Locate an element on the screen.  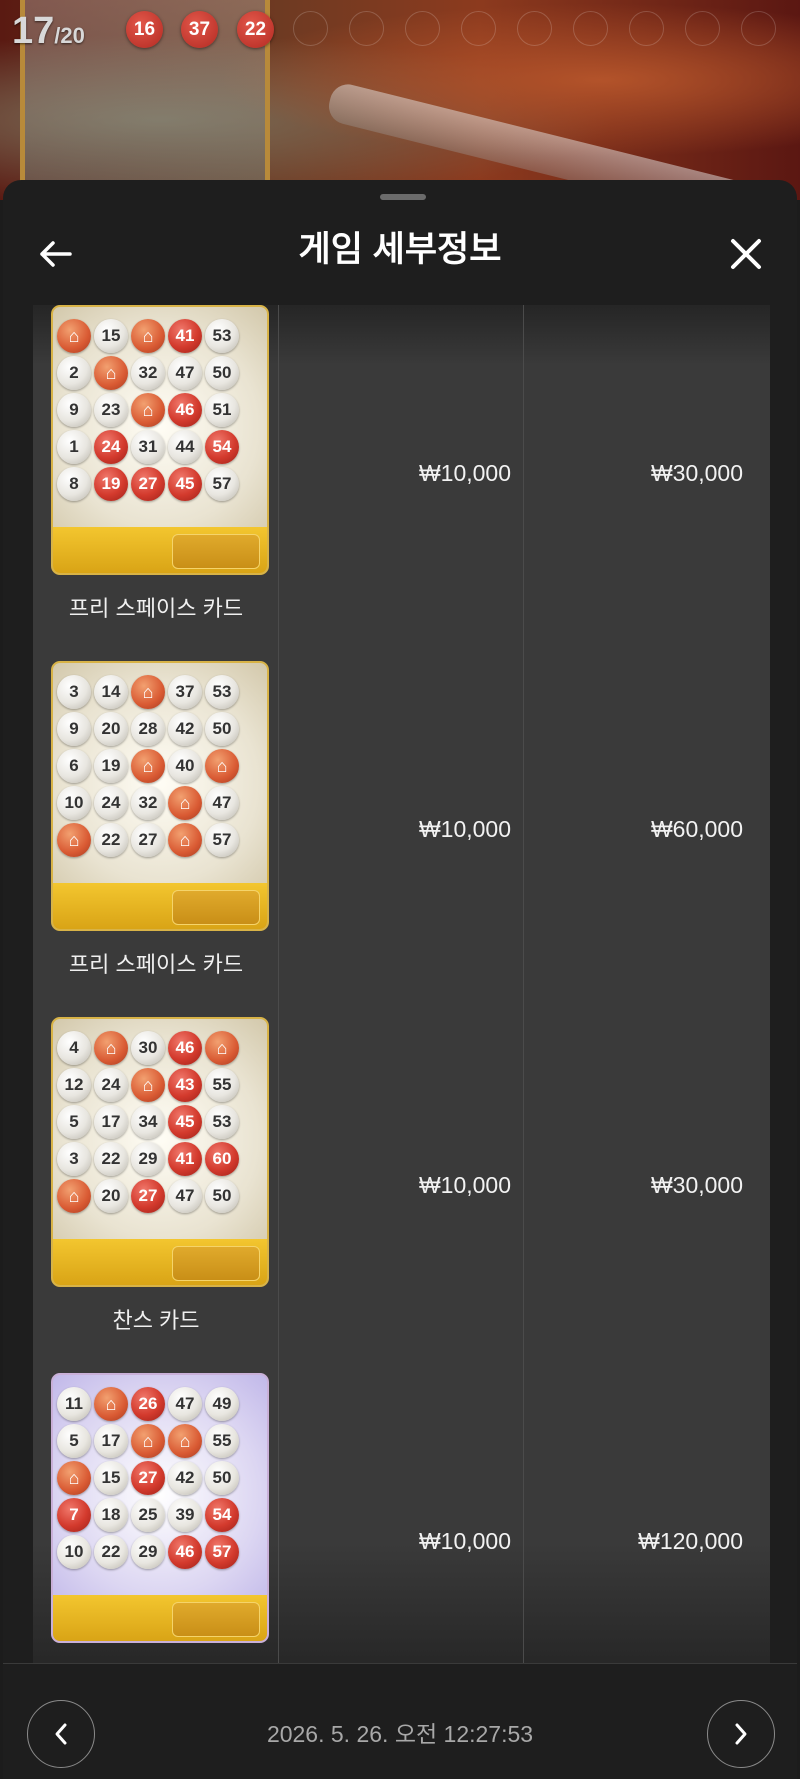
card-name: 프리 스페이스 카드 is located at coordinates (156, 608).